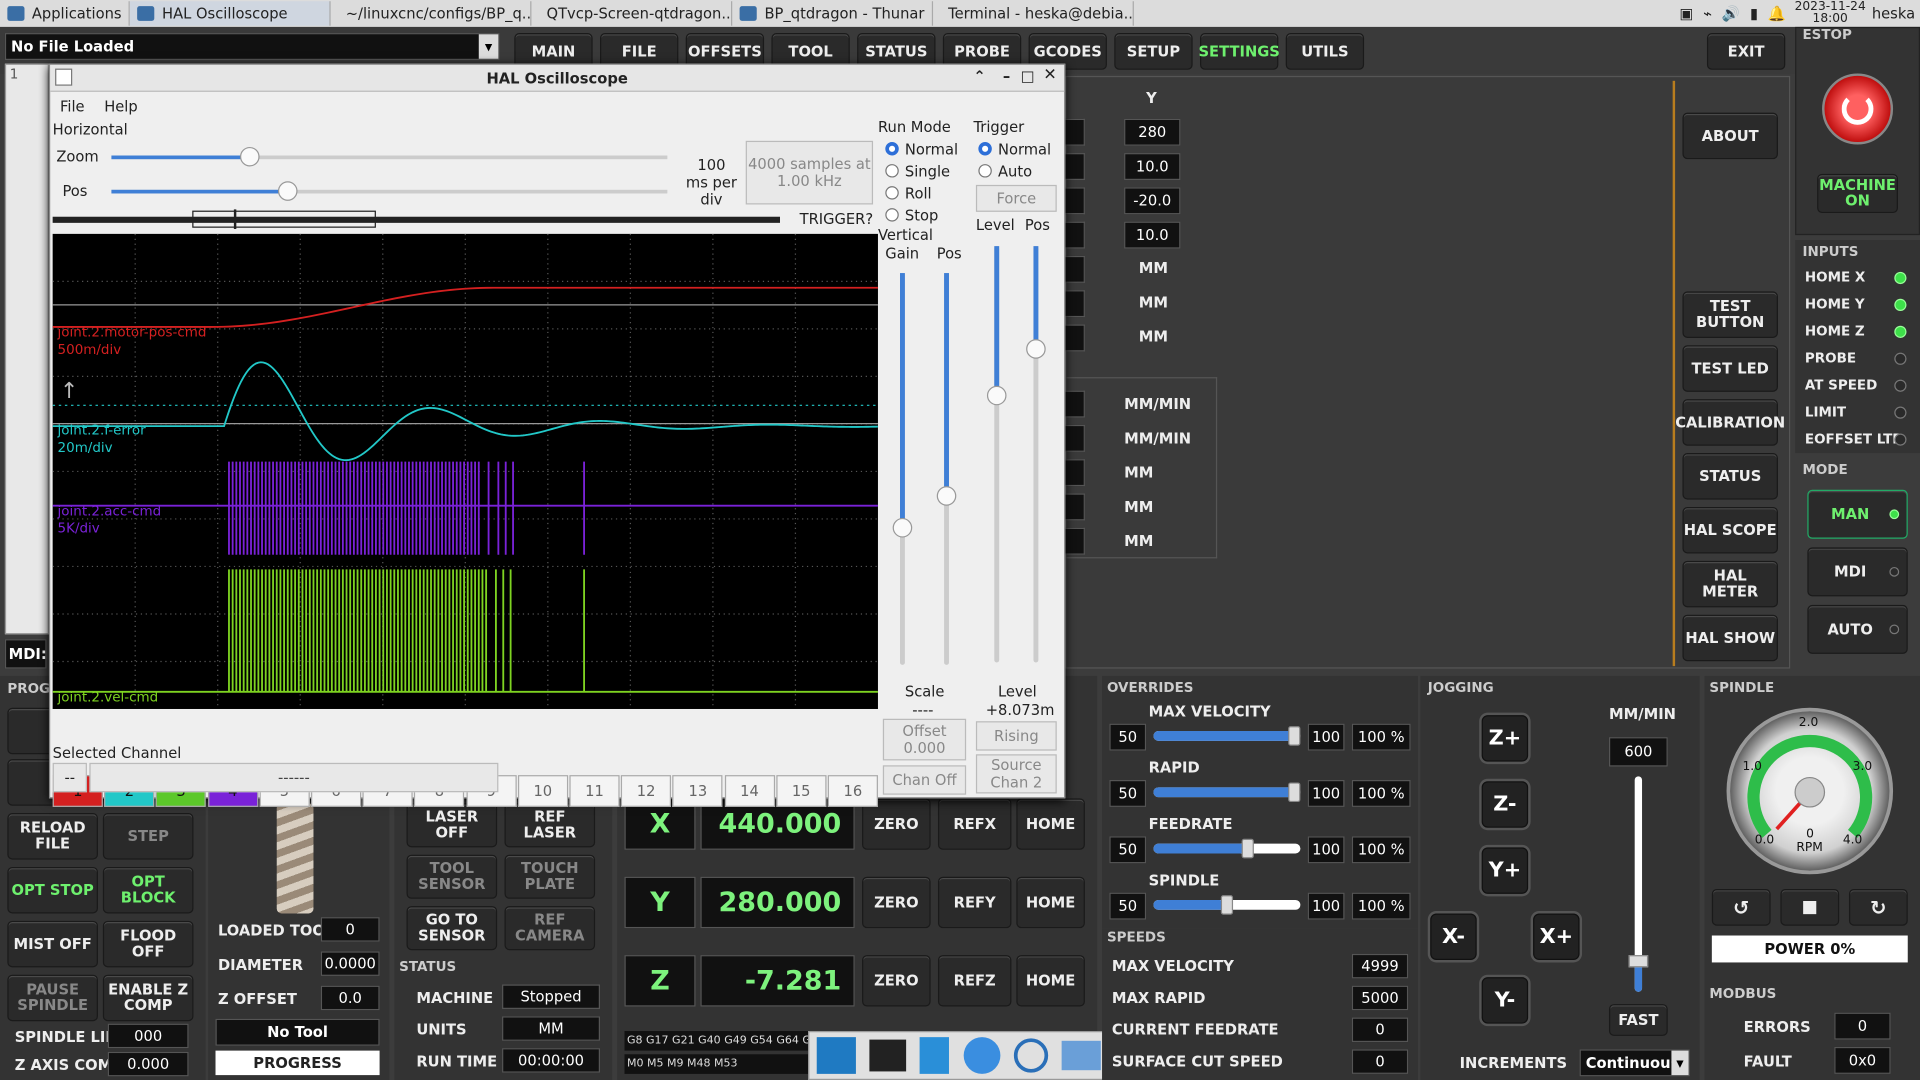 This screenshot has width=1920, height=1080. I want to click on mode-mdi-button: MDI, so click(1857, 572).